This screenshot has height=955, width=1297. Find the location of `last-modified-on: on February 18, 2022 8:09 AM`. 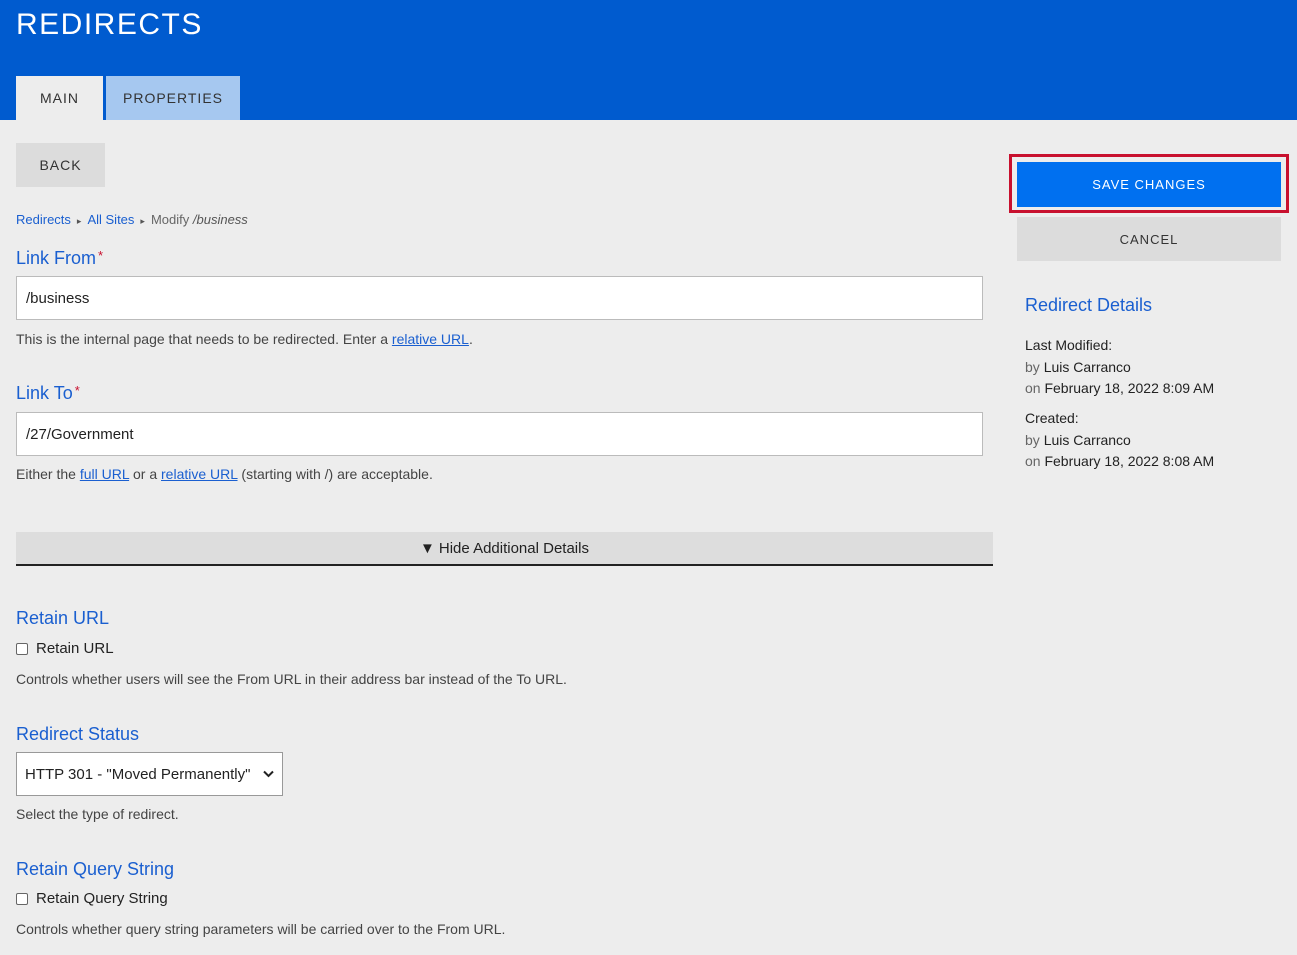

last-modified-on: on February 18, 2022 8:09 AM is located at coordinates (1120, 388).